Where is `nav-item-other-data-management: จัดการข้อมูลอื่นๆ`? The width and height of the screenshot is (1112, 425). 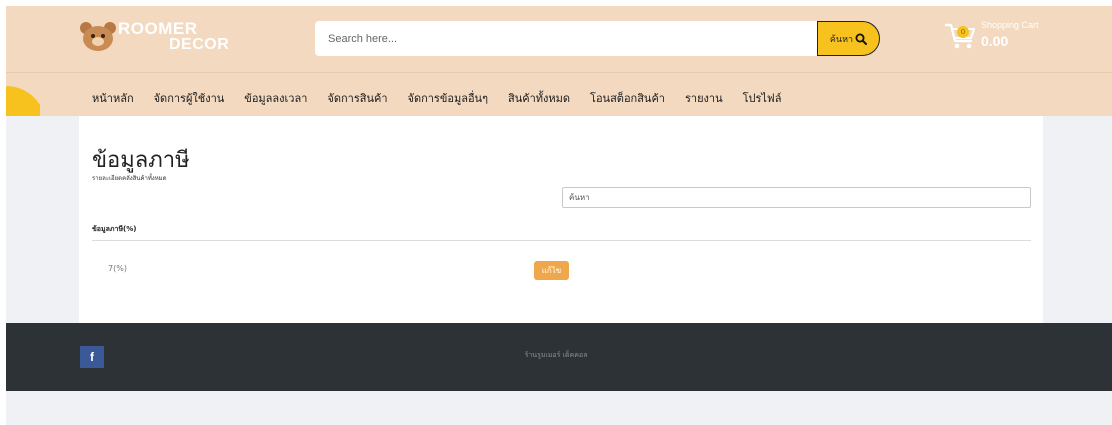 nav-item-other-data-management: จัดการข้อมูลอื่นๆ is located at coordinates (448, 98).